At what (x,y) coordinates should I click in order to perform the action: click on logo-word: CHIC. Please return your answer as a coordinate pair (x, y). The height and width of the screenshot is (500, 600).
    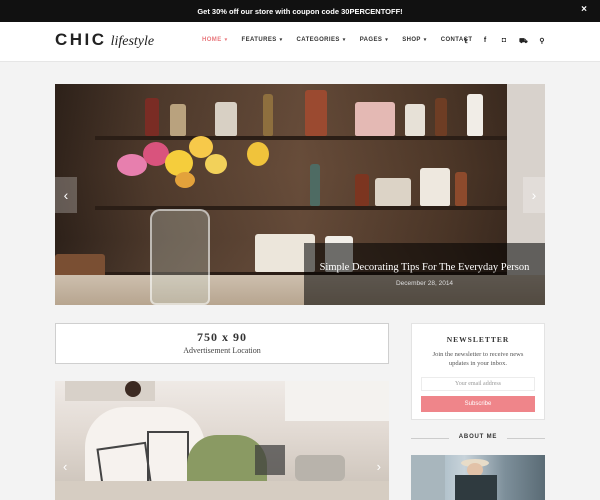
    Looking at the image, I should click on (81, 39).